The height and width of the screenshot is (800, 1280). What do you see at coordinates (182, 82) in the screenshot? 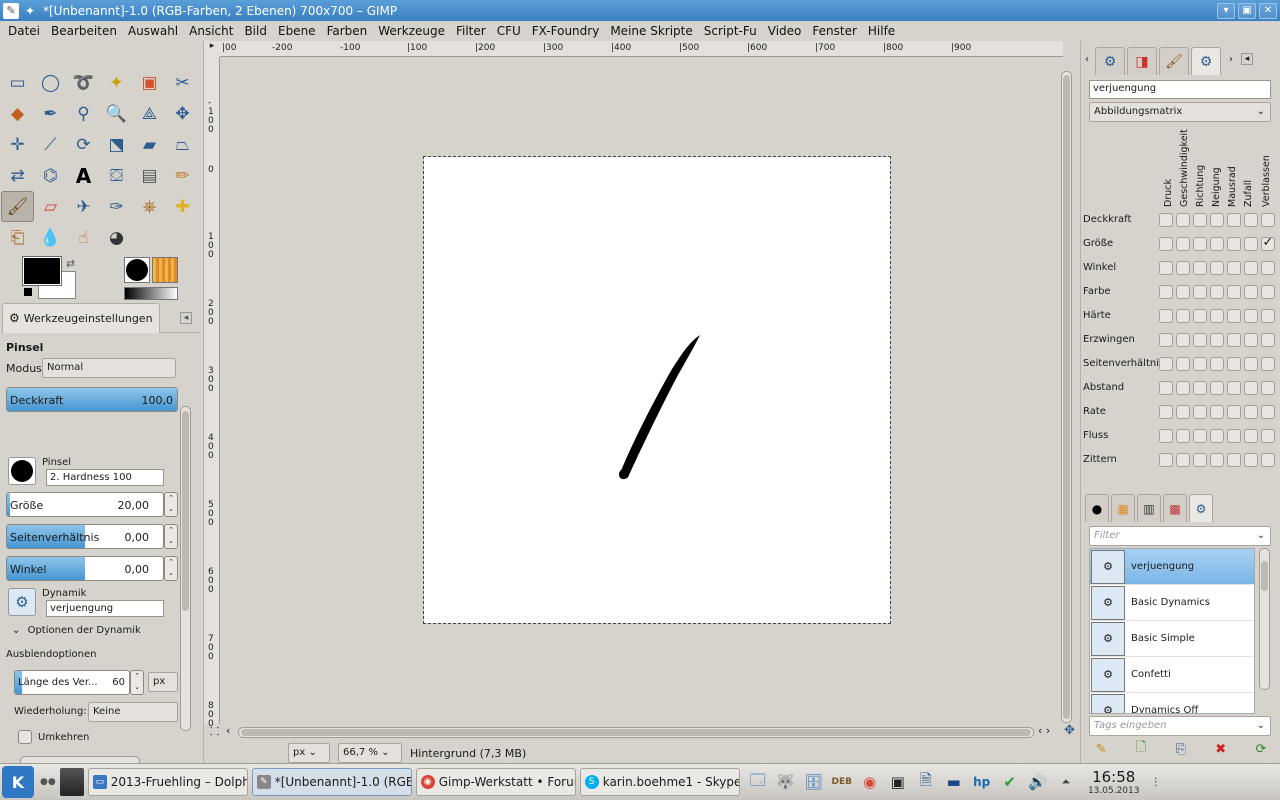
I see `scissors-tool-icon: ✂` at bounding box center [182, 82].